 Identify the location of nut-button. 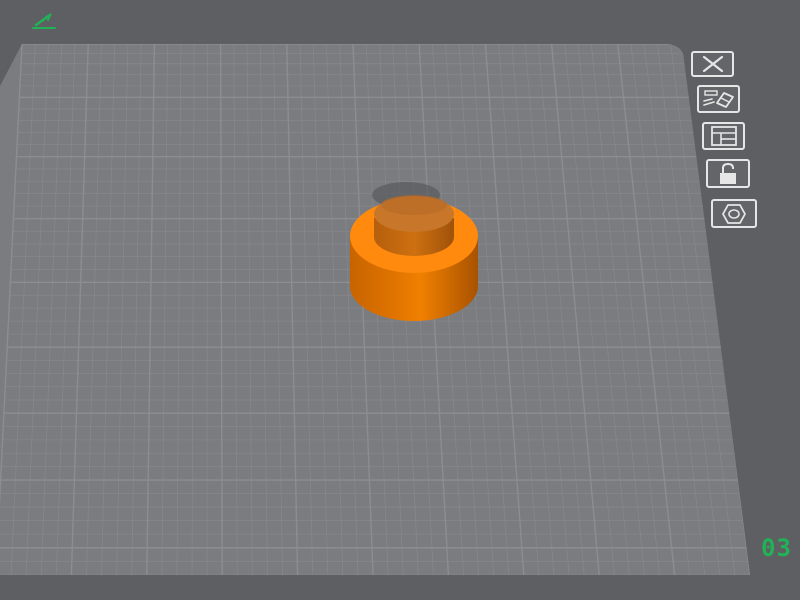
(734, 213).